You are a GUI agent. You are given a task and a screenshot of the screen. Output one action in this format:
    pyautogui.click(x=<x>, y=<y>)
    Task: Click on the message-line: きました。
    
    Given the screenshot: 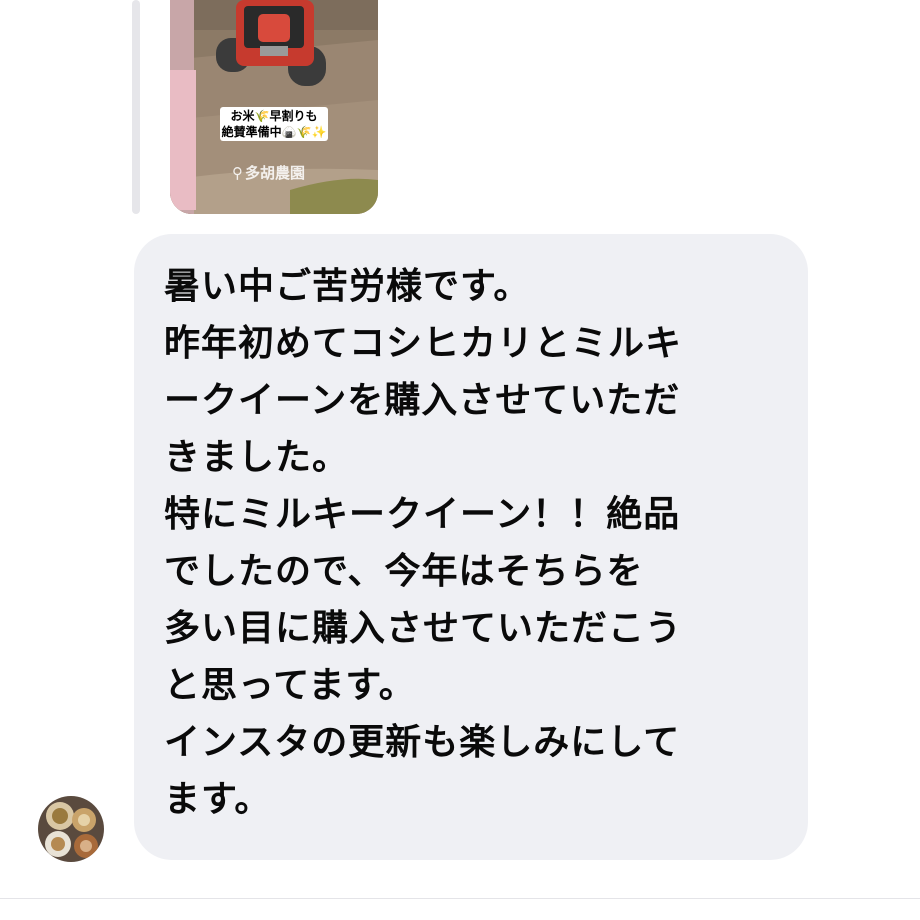 What is the action you would take?
    pyautogui.click(x=257, y=457)
    